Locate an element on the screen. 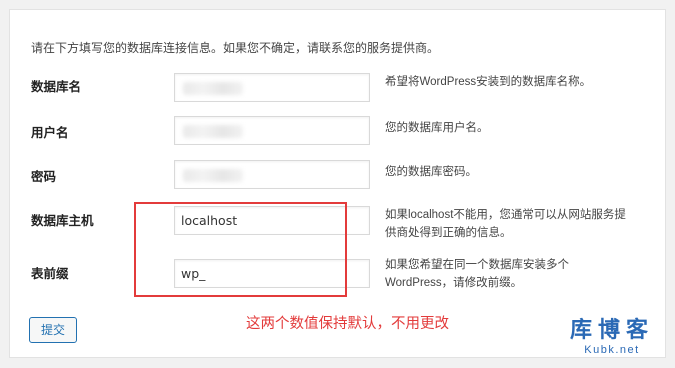 This screenshot has height=368, width=675. watermark-logo: 库博客 Kubk.net is located at coordinates (612, 337).